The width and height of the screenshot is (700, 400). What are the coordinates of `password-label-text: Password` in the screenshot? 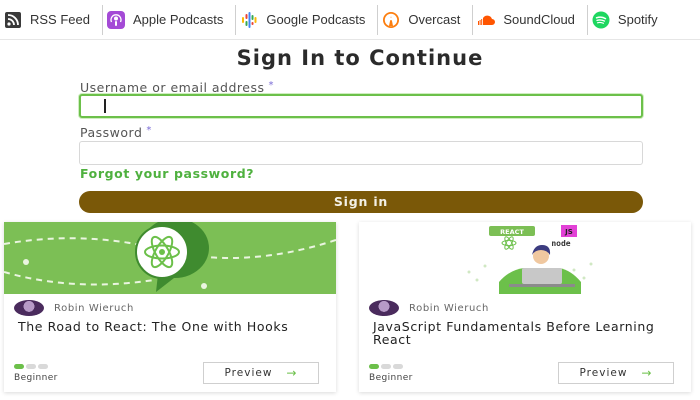 It's located at (111, 132).